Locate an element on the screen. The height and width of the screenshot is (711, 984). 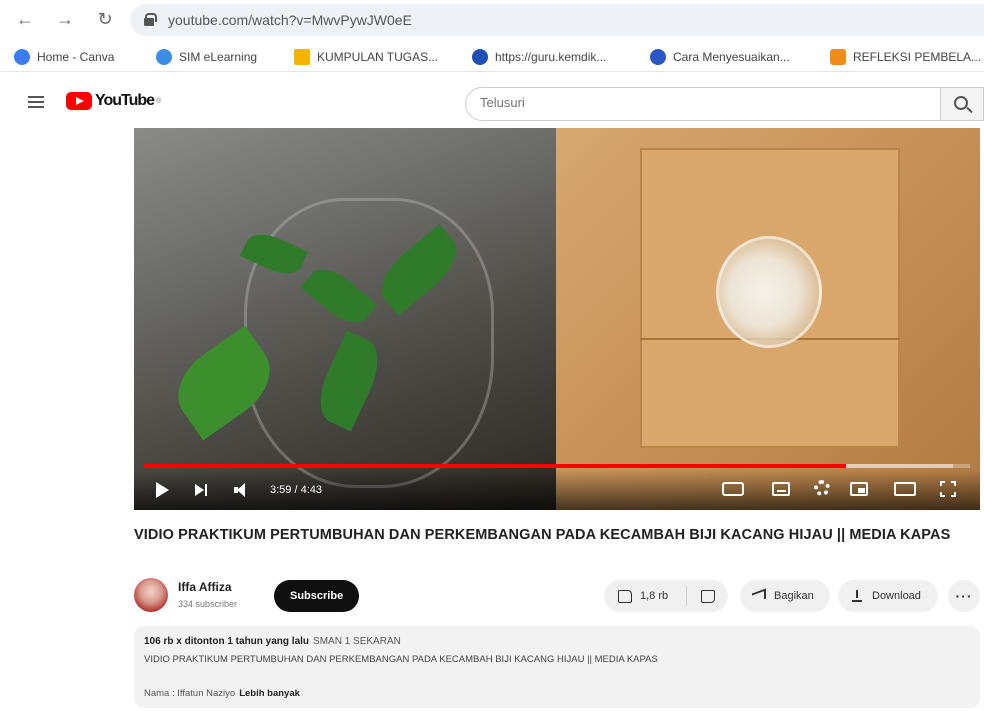
bookmark-item: SIM eLearning is located at coordinates (206, 57).